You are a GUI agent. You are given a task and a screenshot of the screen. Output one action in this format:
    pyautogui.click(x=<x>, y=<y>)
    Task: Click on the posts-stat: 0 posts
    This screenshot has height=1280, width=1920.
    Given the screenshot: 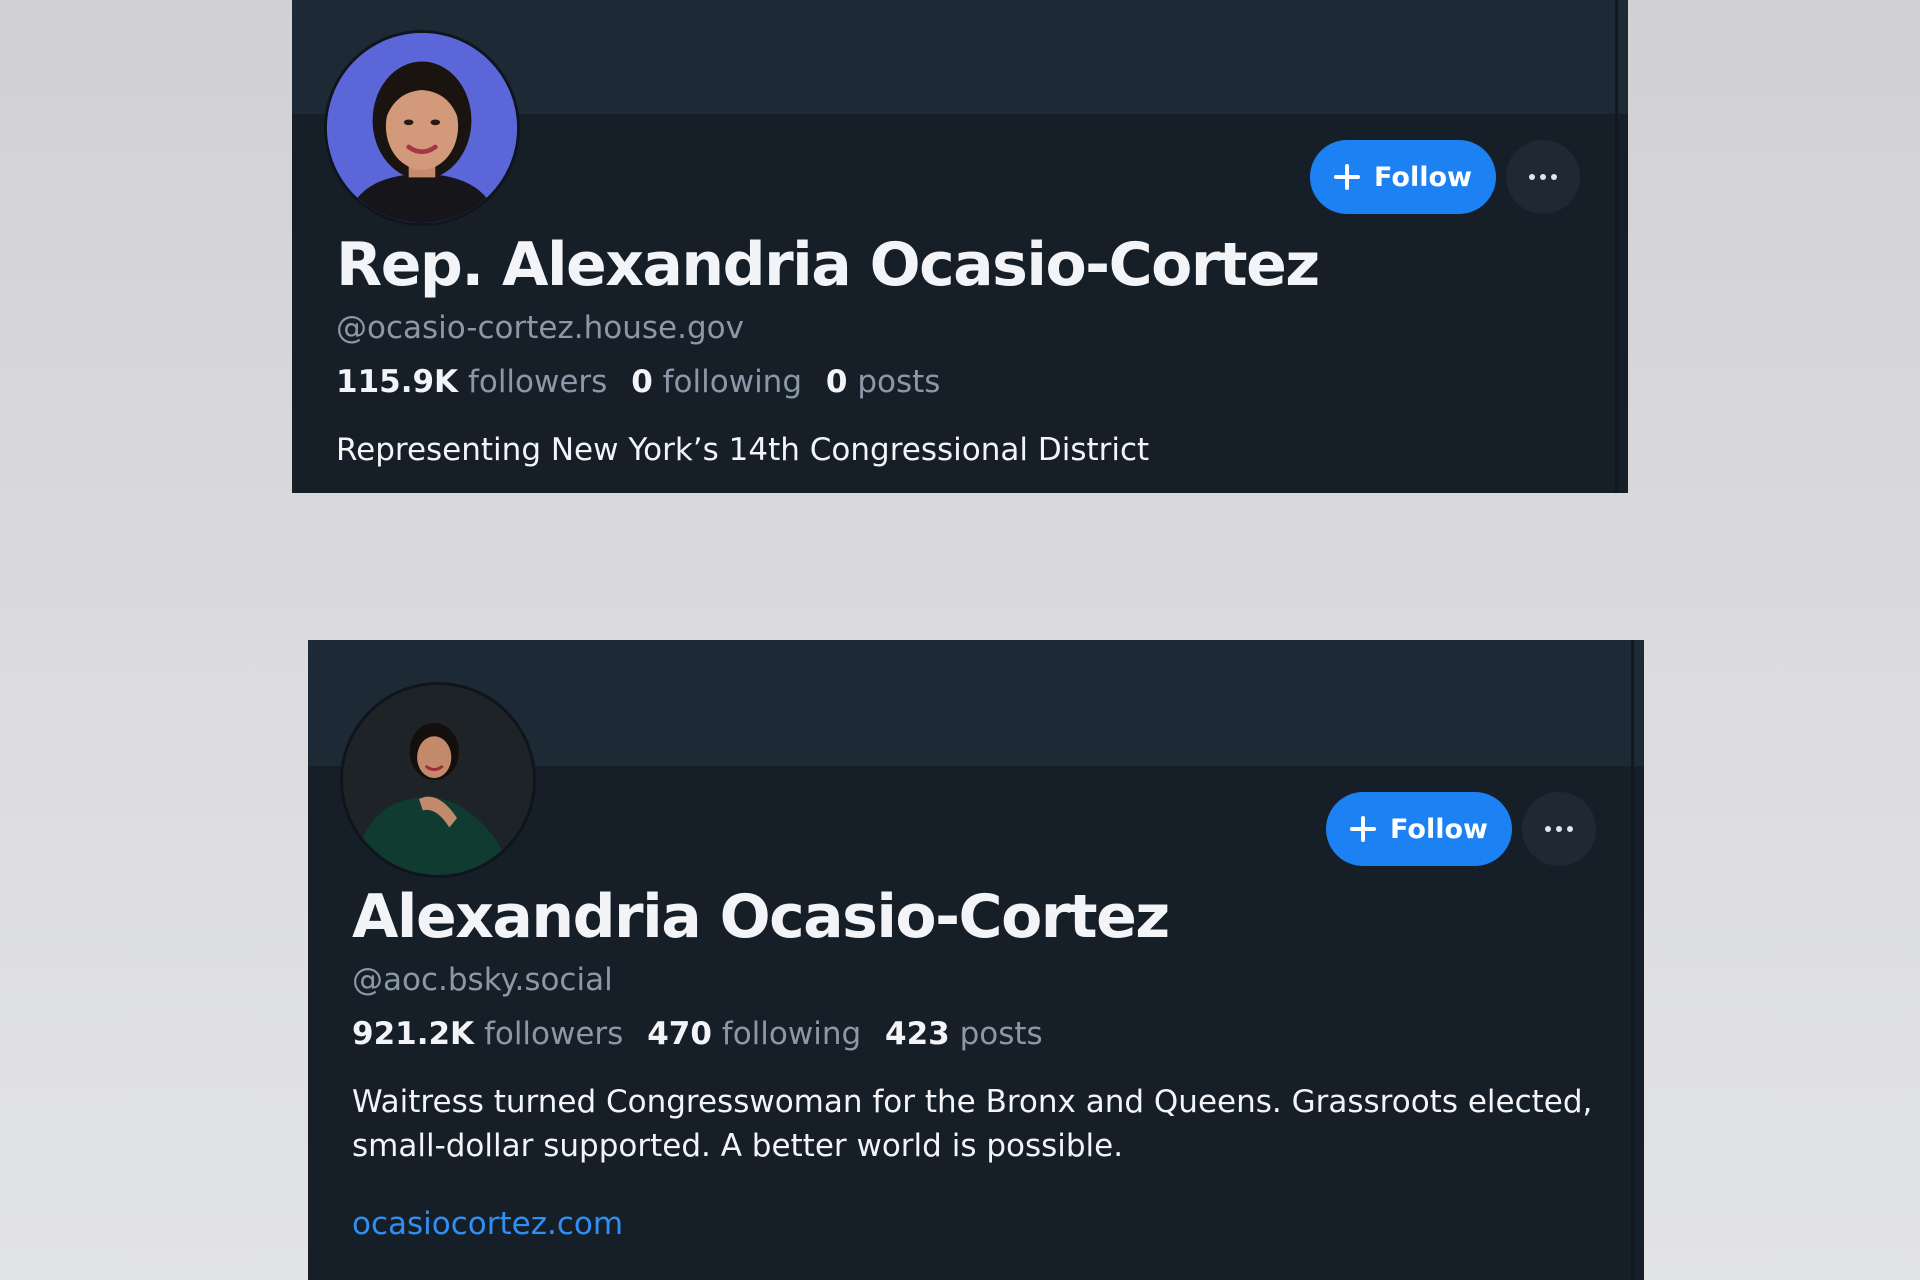 What is the action you would take?
    pyautogui.click(x=883, y=382)
    